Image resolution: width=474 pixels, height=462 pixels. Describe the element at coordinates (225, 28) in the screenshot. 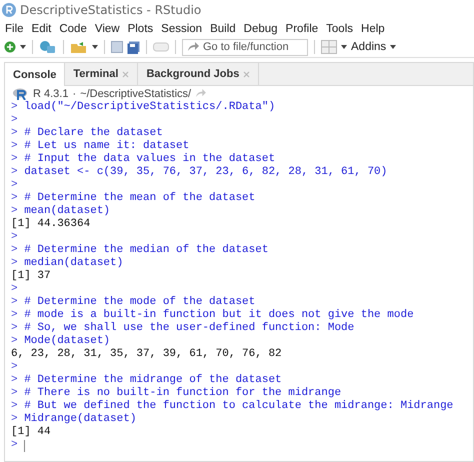

I see `menu-item: Build` at that location.